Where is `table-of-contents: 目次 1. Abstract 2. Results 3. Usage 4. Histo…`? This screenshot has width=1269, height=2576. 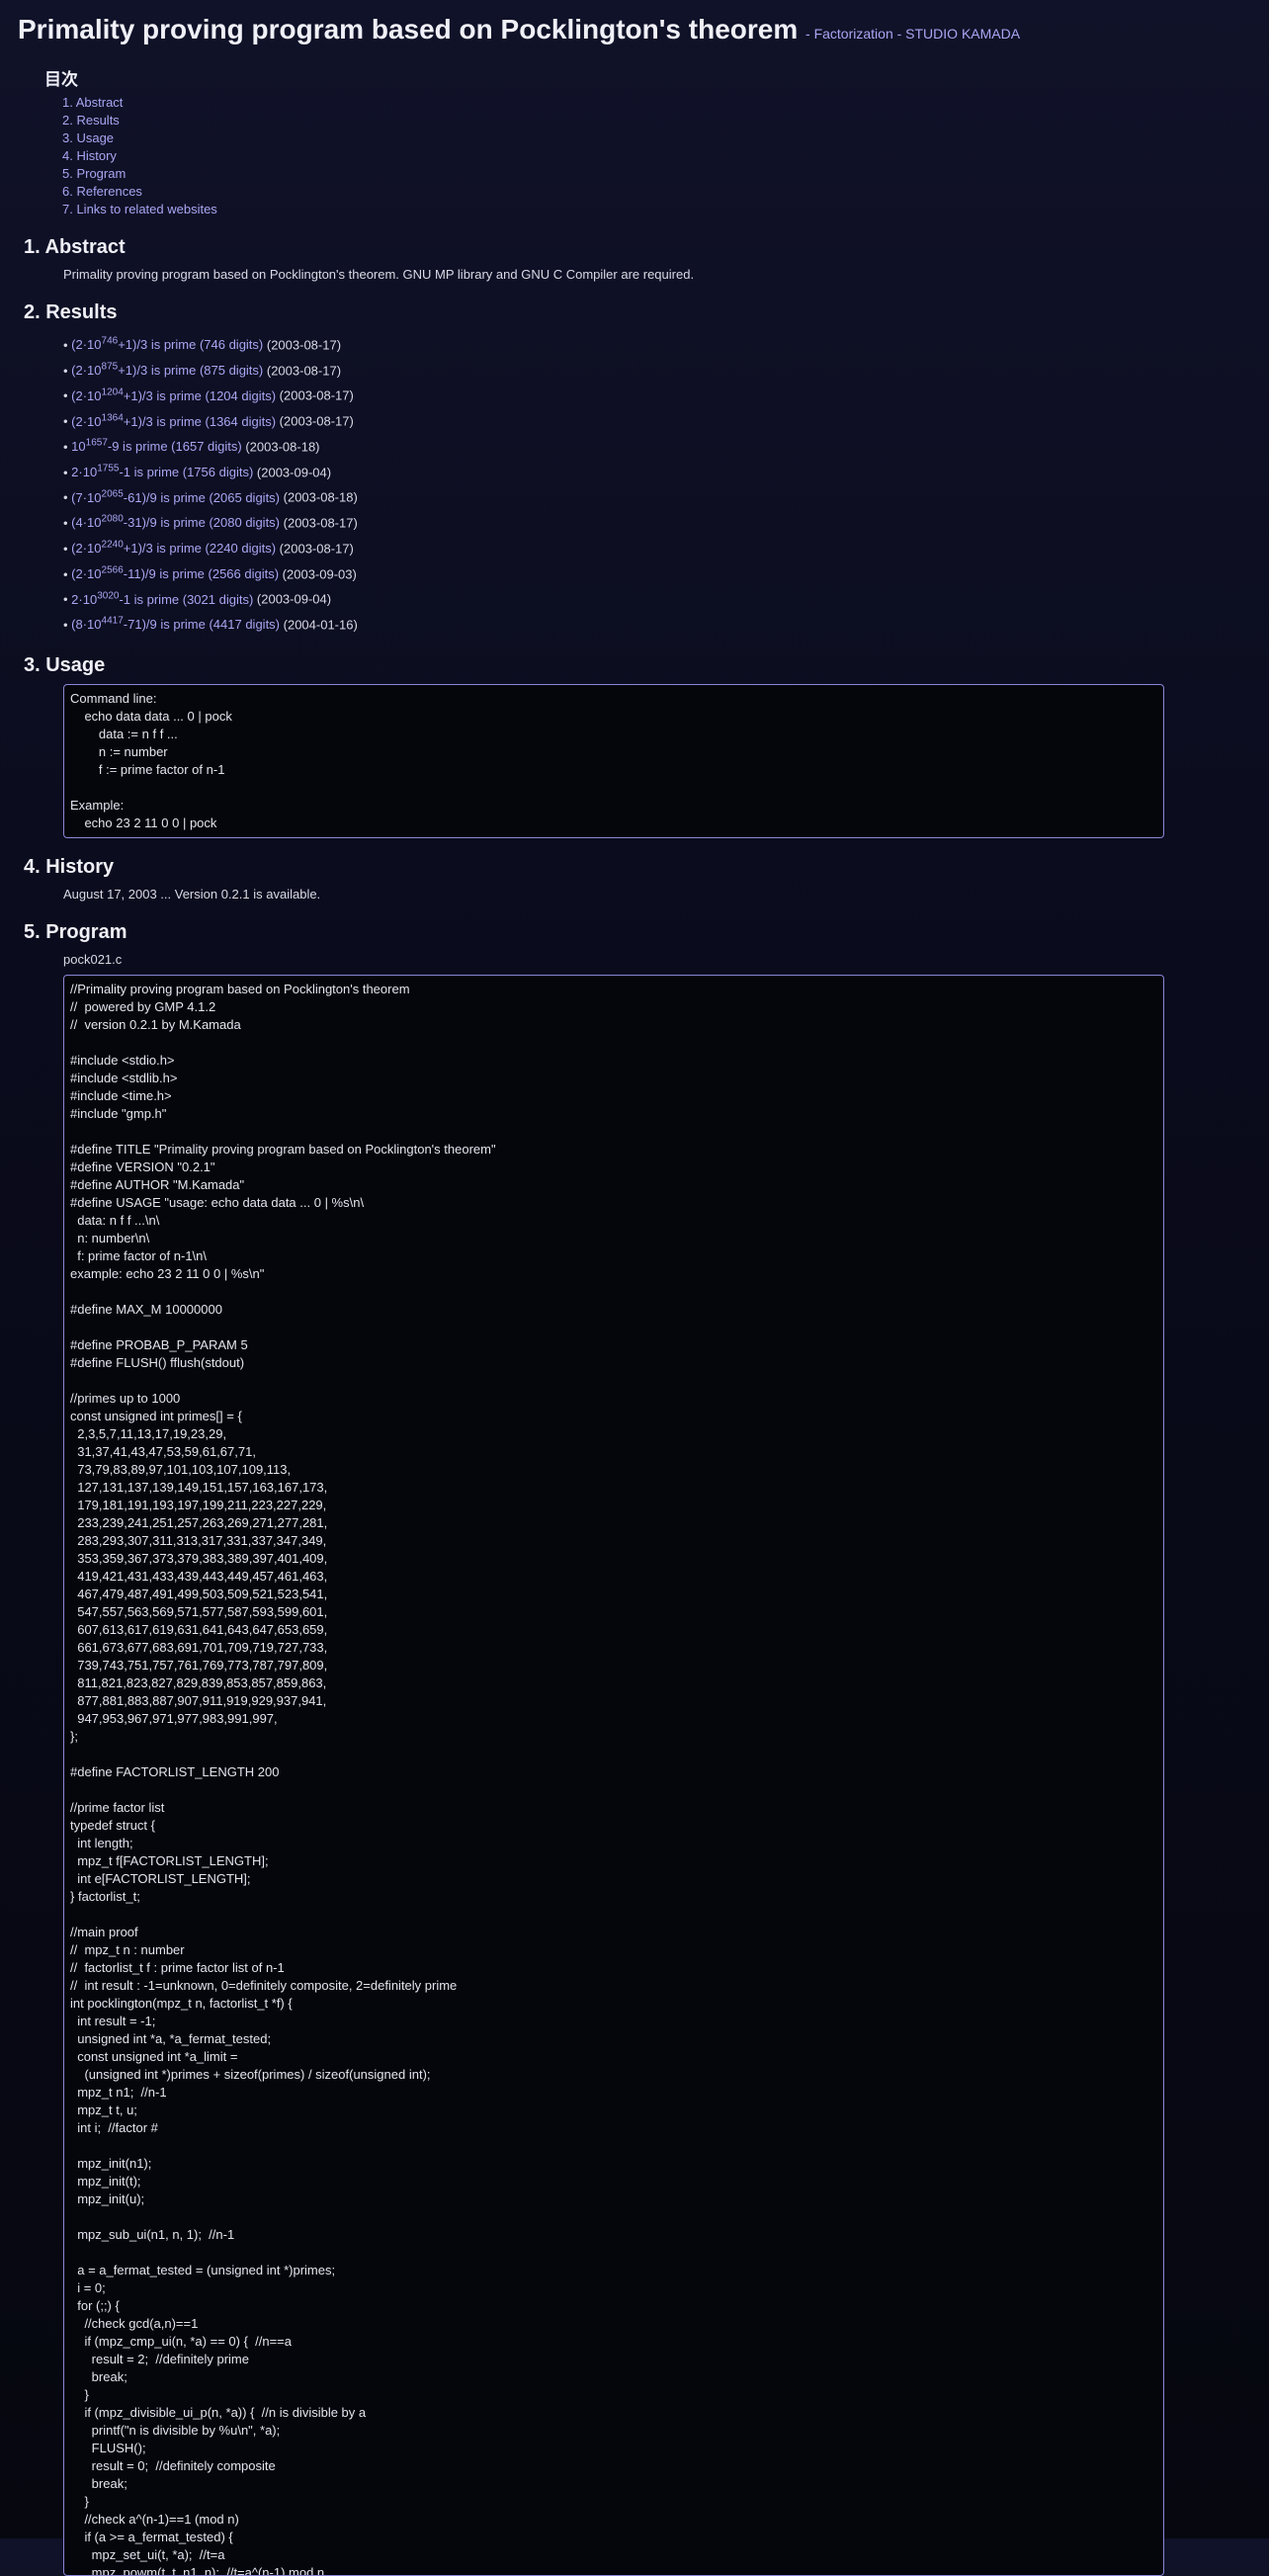
table-of-contents: 目次 1. Abstract 2. Results 3. Usage 4. Histo… is located at coordinates (647, 141).